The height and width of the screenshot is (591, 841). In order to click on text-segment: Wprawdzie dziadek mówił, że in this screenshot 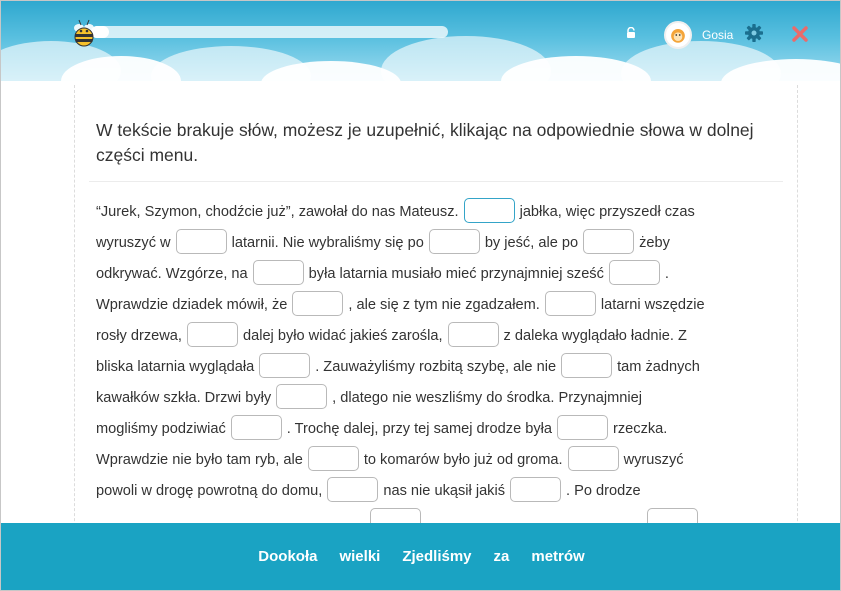, I will do `click(192, 305)`.